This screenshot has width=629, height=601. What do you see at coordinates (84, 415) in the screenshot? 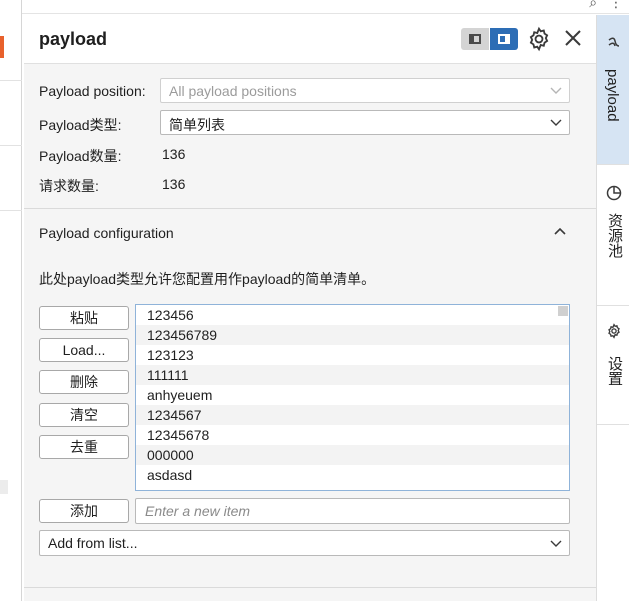
I see `clear-button: 清空` at bounding box center [84, 415].